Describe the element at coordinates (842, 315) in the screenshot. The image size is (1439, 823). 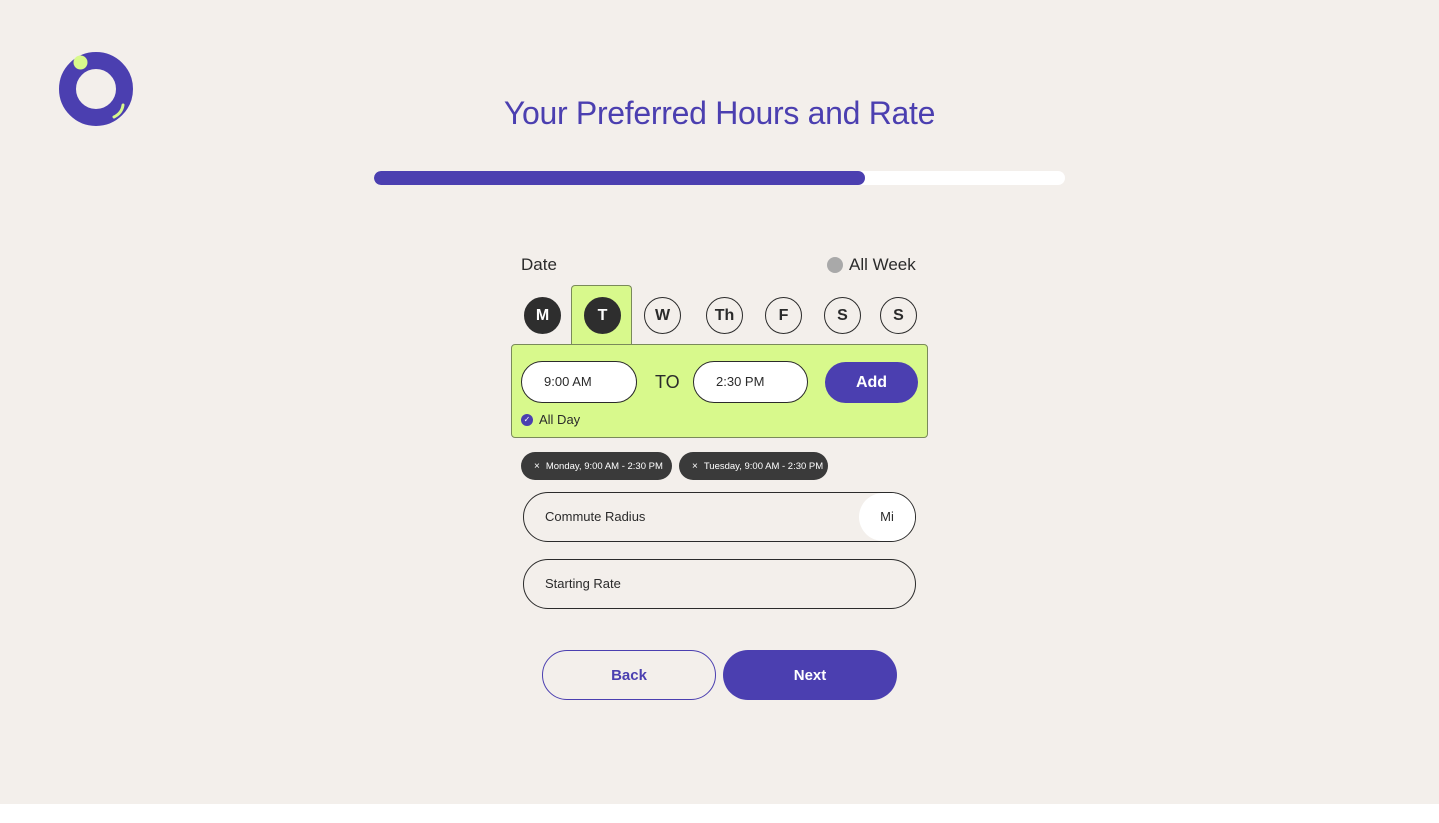
I see `day-button-saturday: S` at that location.